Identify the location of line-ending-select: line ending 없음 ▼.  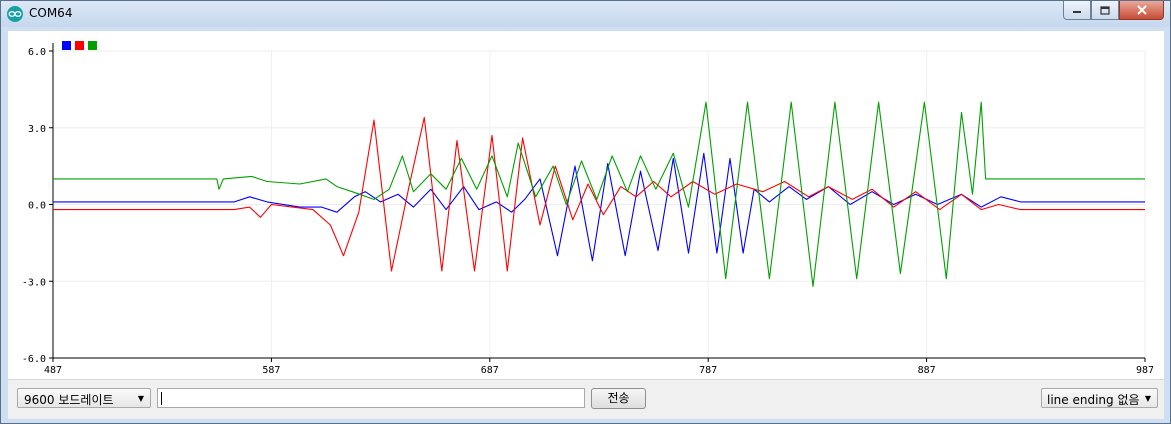
(1099, 398).